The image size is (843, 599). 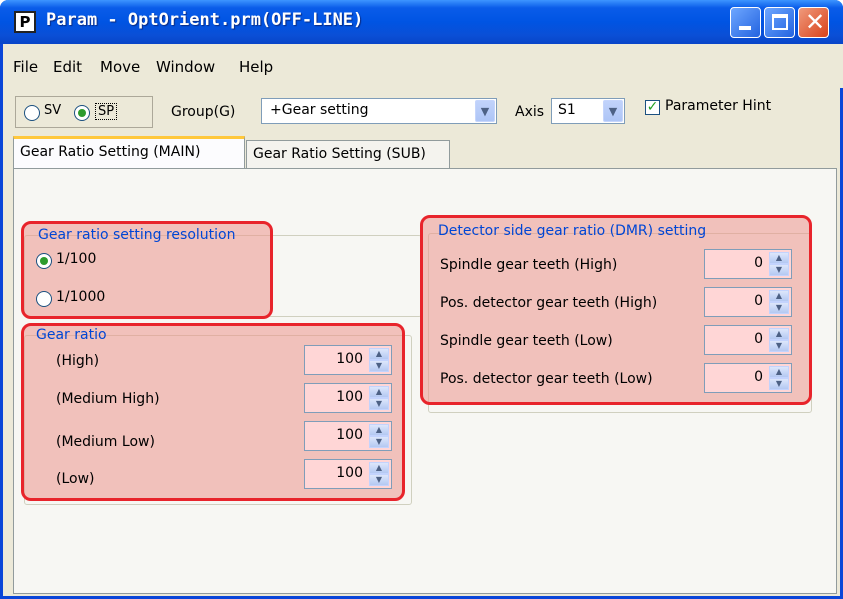 What do you see at coordinates (758, 339) in the screenshot?
I see `dmr-spindle-low-value: 0` at bounding box center [758, 339].